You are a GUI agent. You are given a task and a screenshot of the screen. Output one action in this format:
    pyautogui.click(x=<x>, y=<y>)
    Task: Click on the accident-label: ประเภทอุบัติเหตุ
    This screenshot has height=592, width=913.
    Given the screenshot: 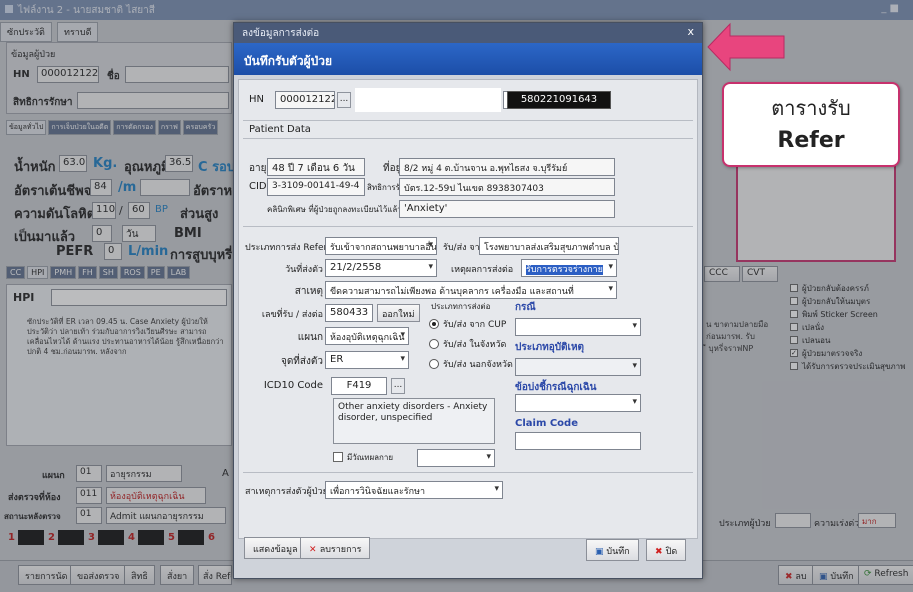 What is the action you would take?
    pyautogui.click(x=550, y=347)
    